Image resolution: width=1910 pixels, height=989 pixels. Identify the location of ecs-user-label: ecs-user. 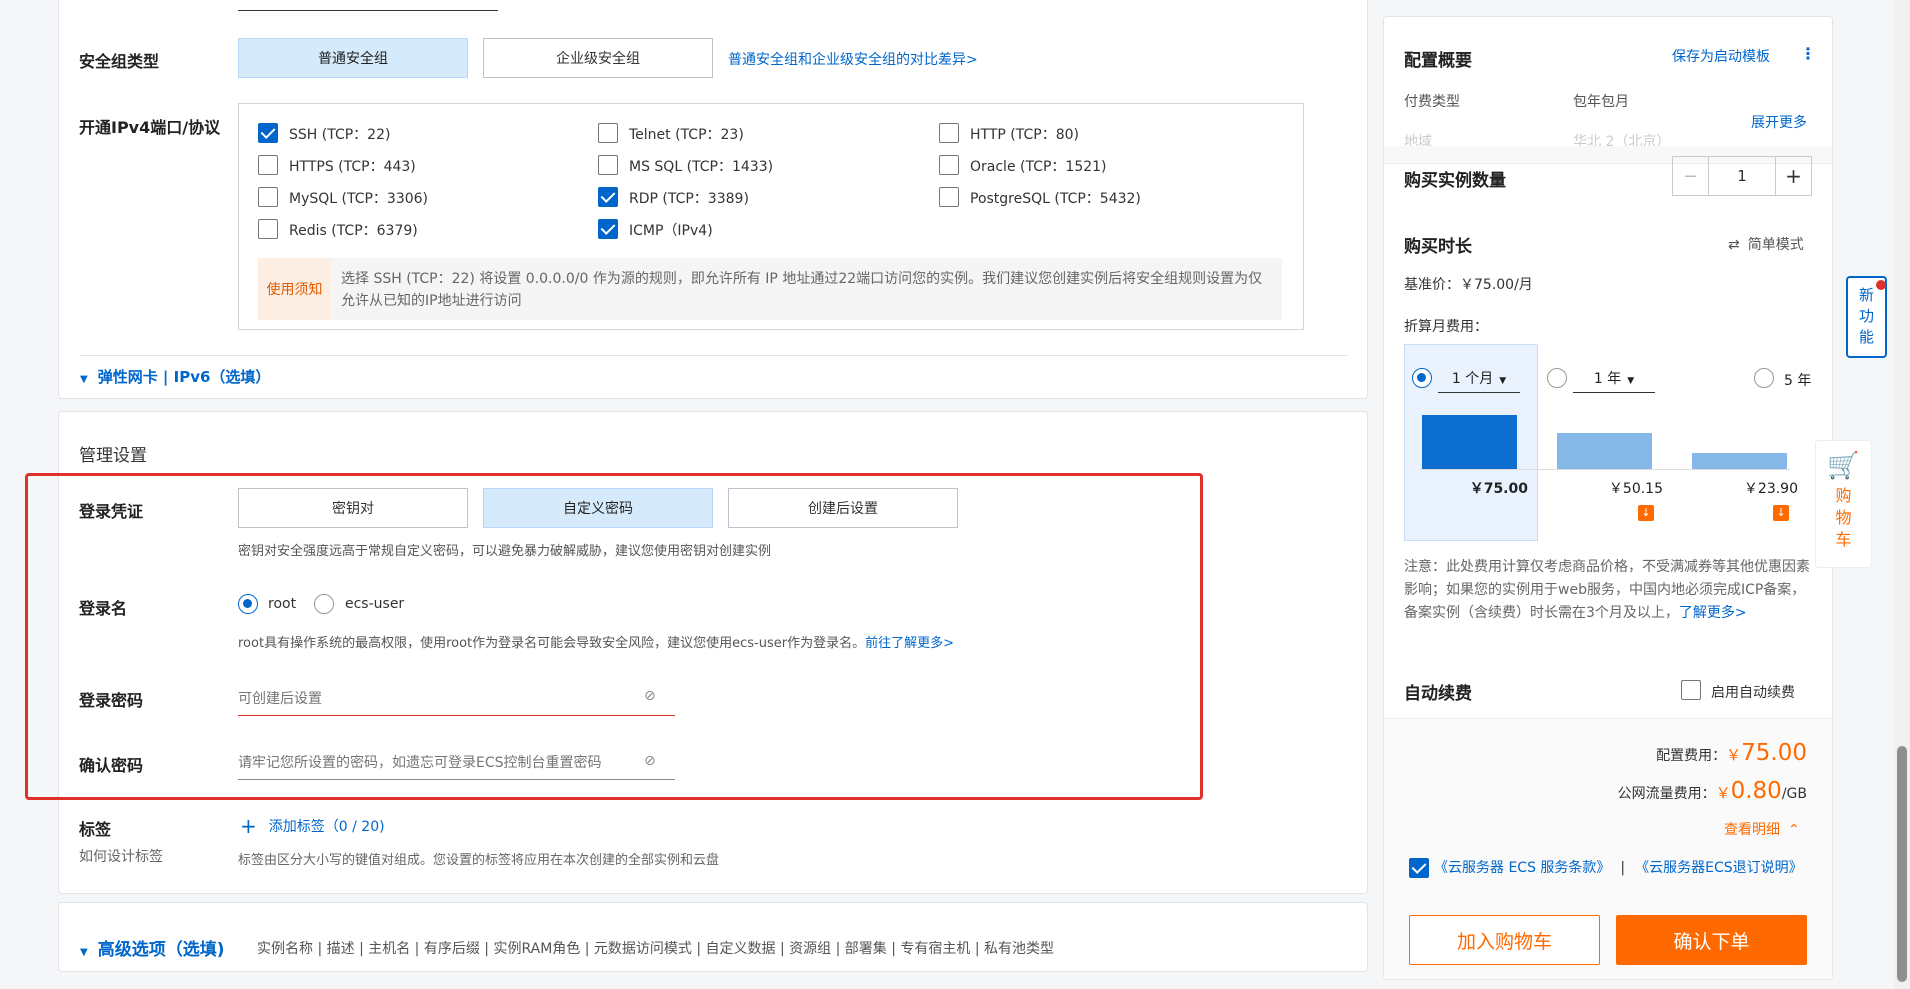
(375, 604).